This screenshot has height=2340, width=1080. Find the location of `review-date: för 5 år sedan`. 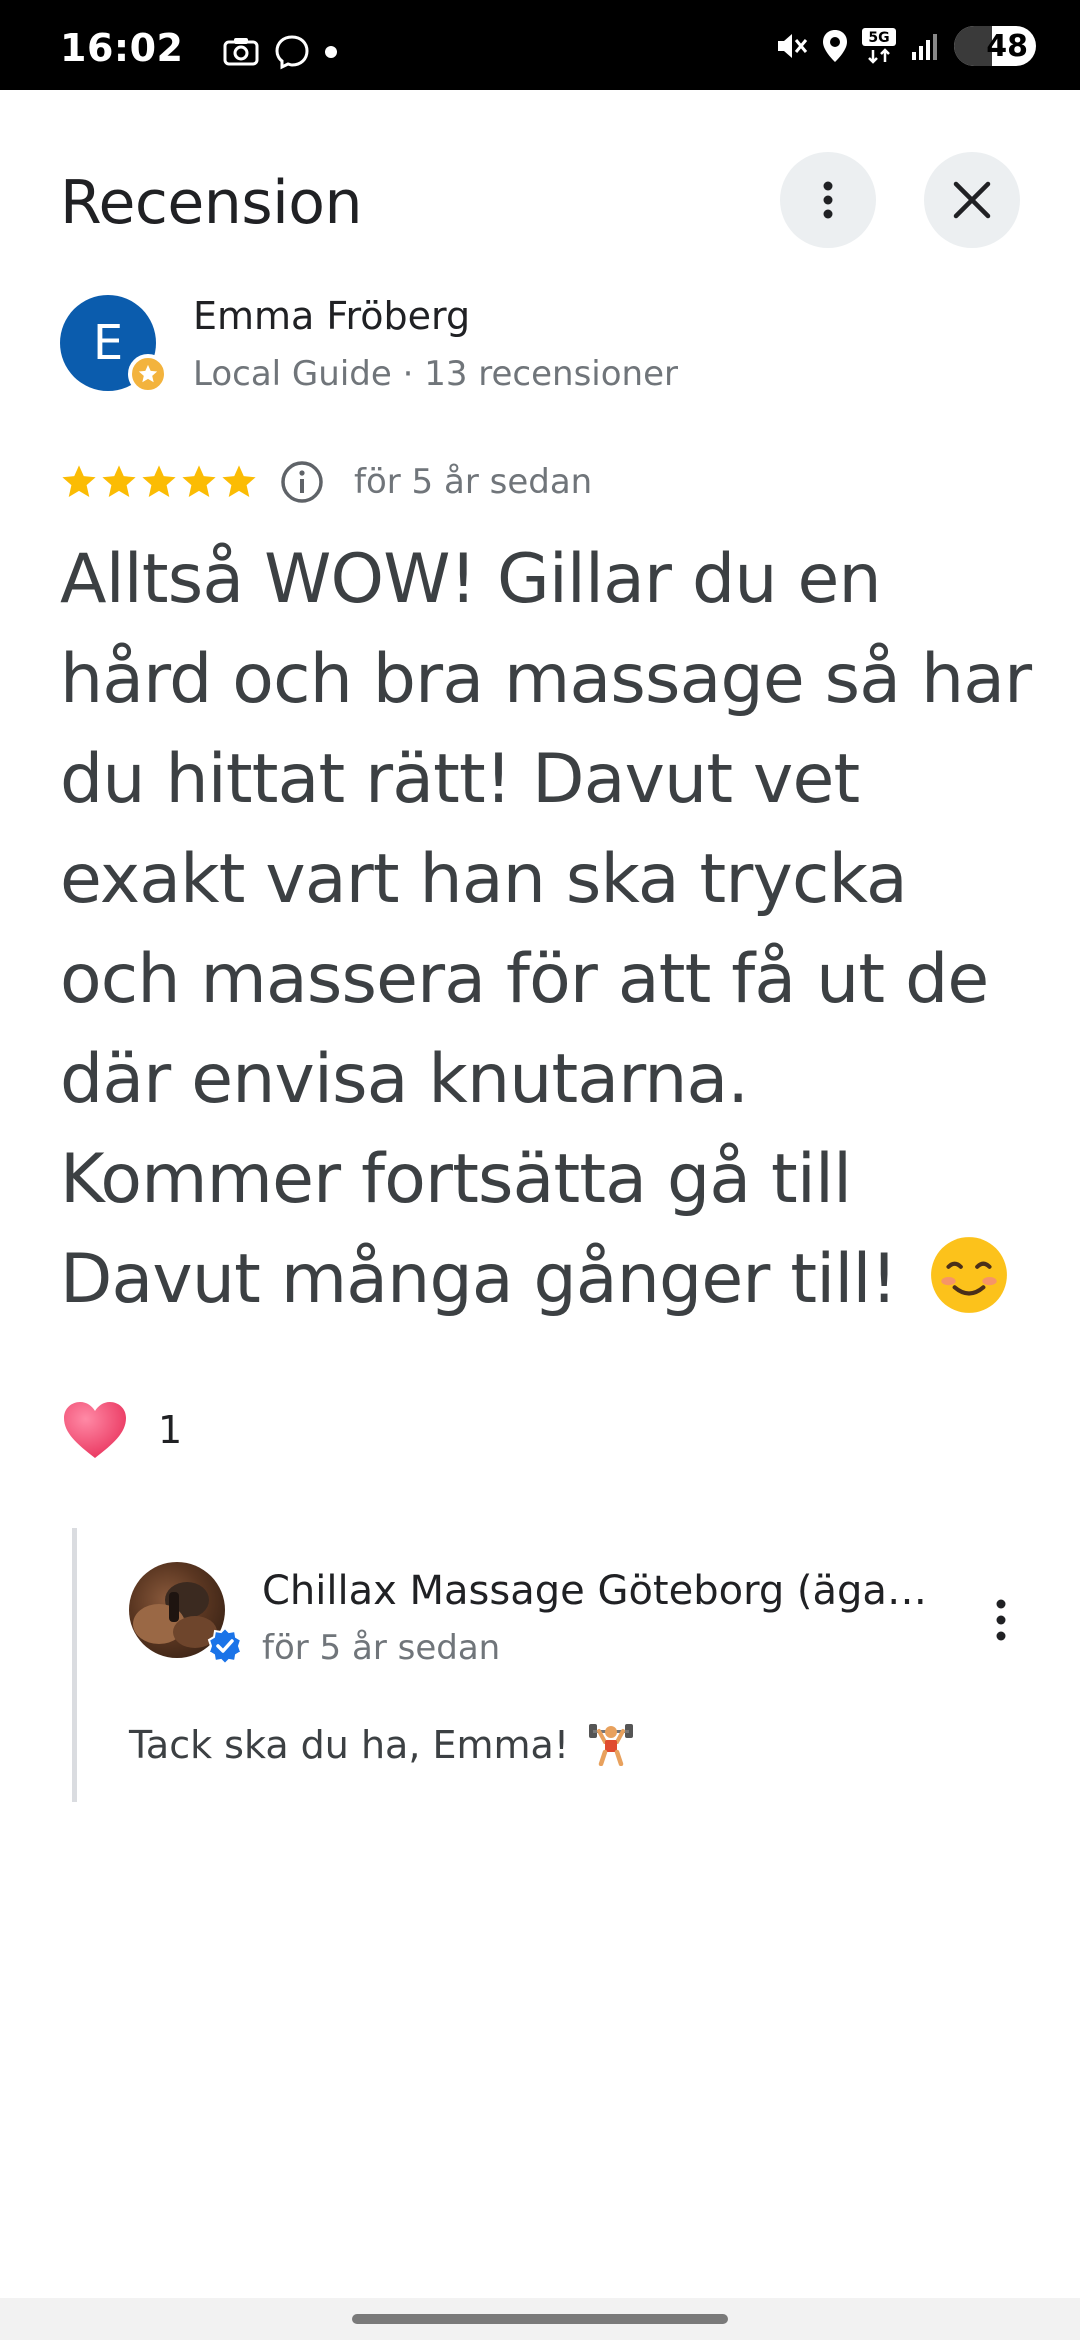

review-date: för 5 år sedan is located at coordinates (473, 482).